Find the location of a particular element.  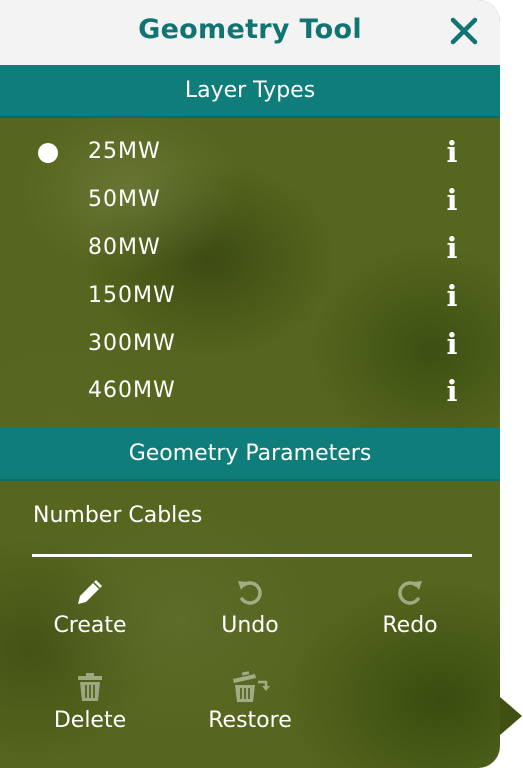

layer-label: 300MW is located at coordinates (132, 343).